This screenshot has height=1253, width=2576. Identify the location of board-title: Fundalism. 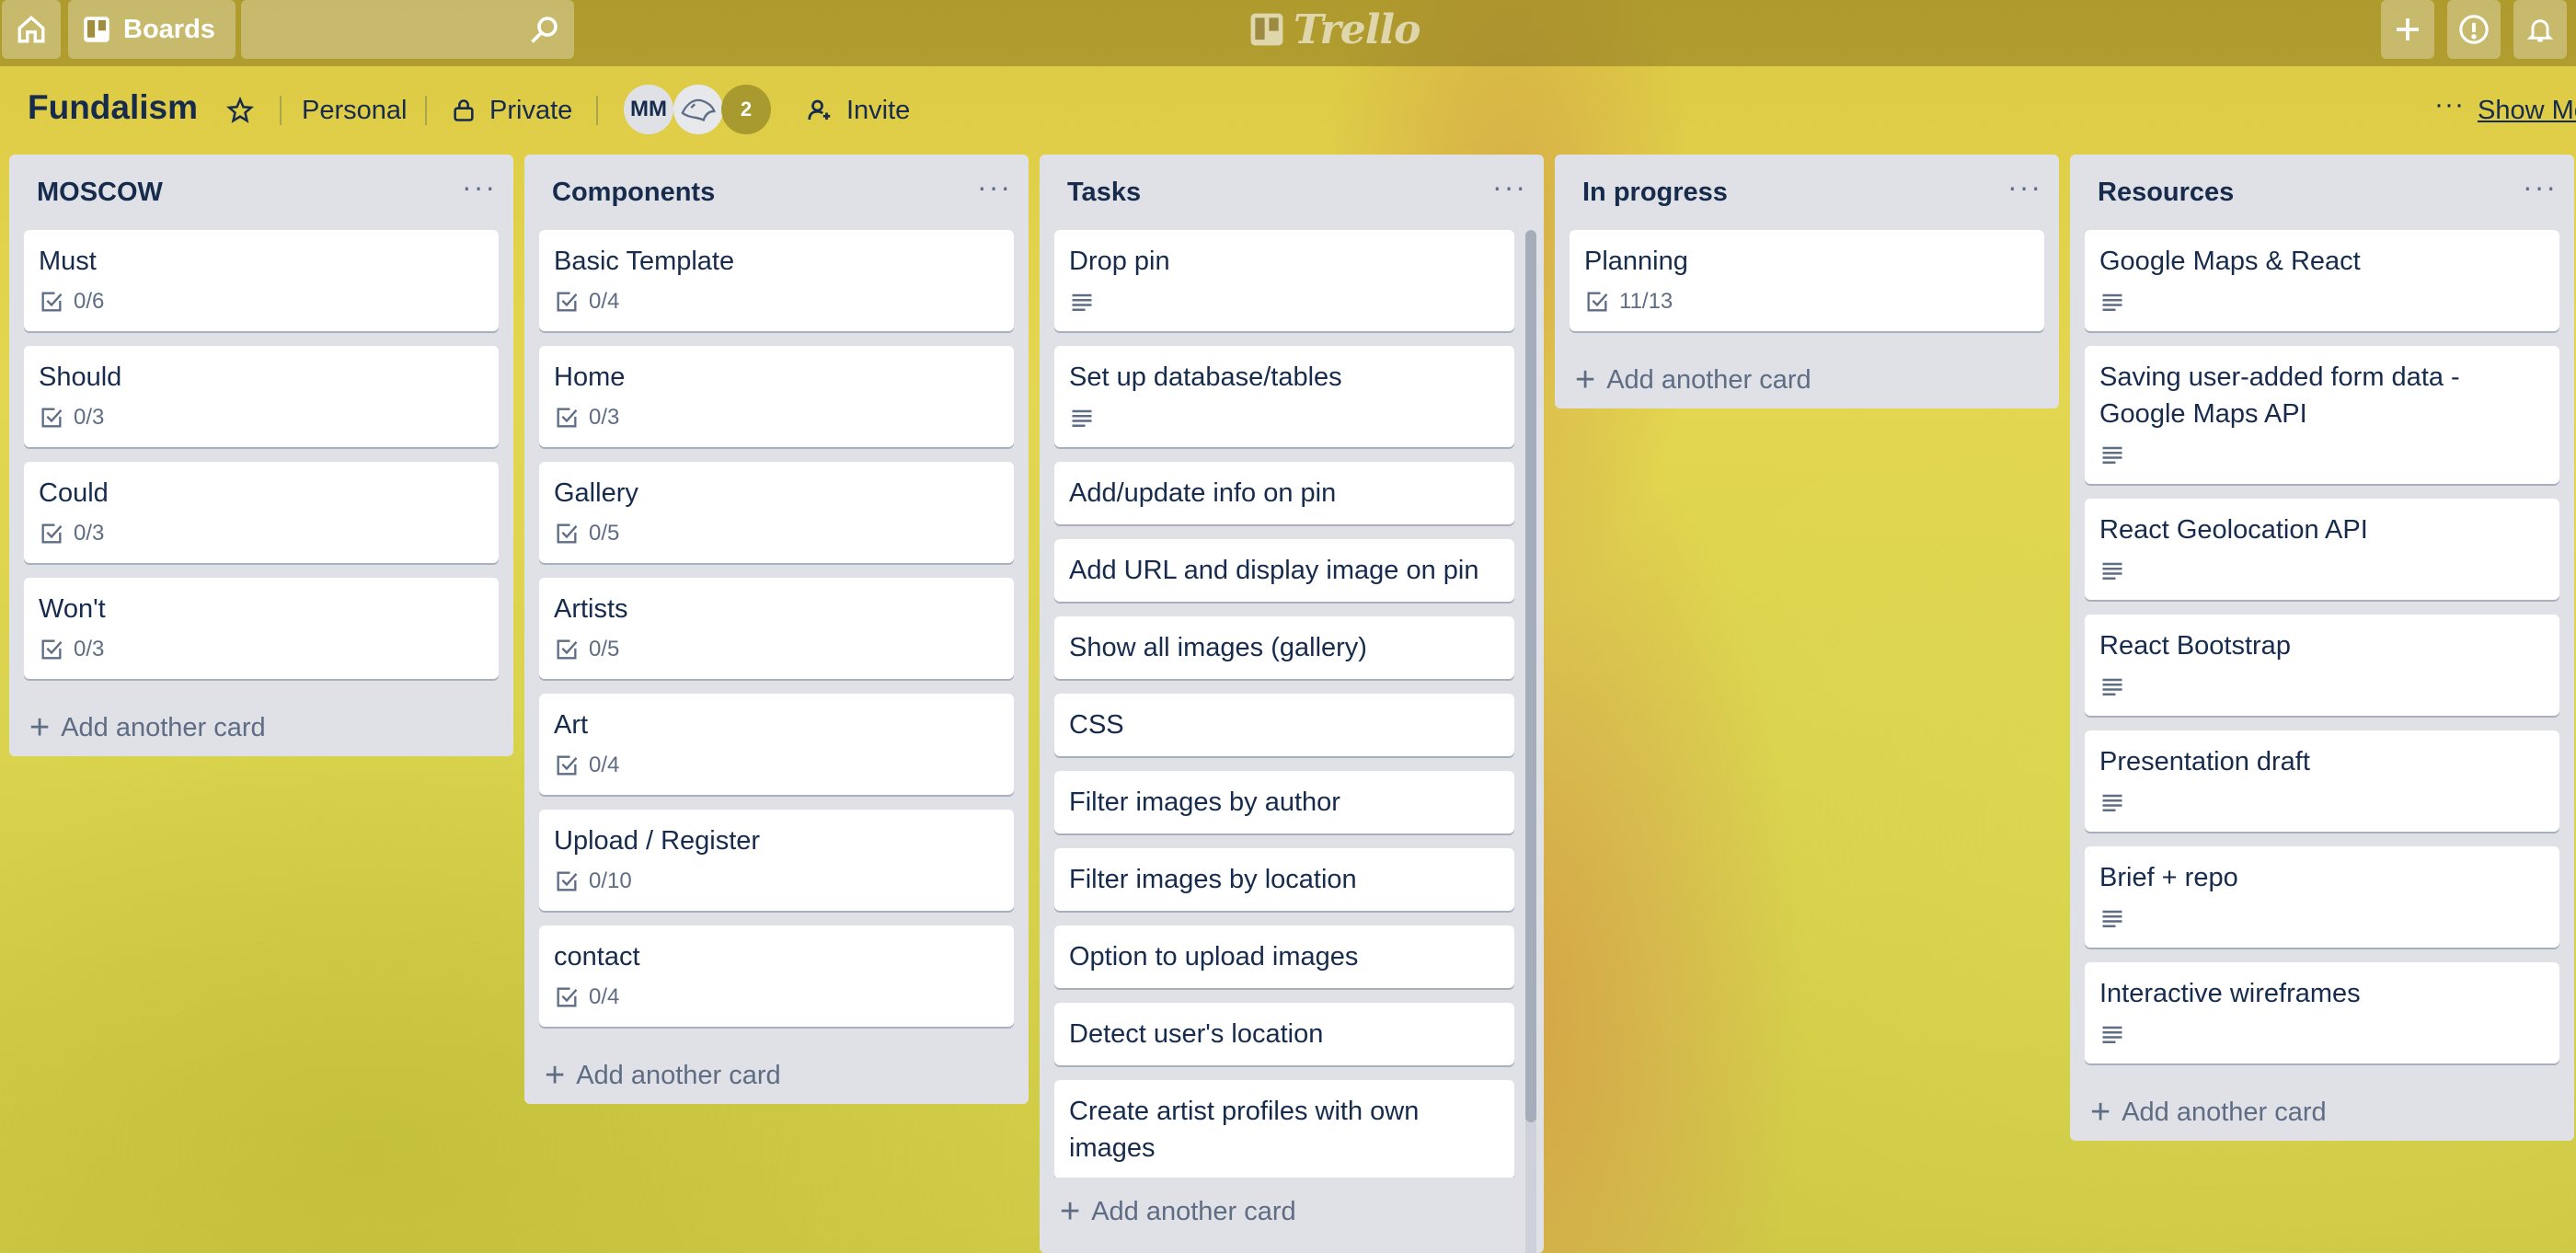
(113, 108).